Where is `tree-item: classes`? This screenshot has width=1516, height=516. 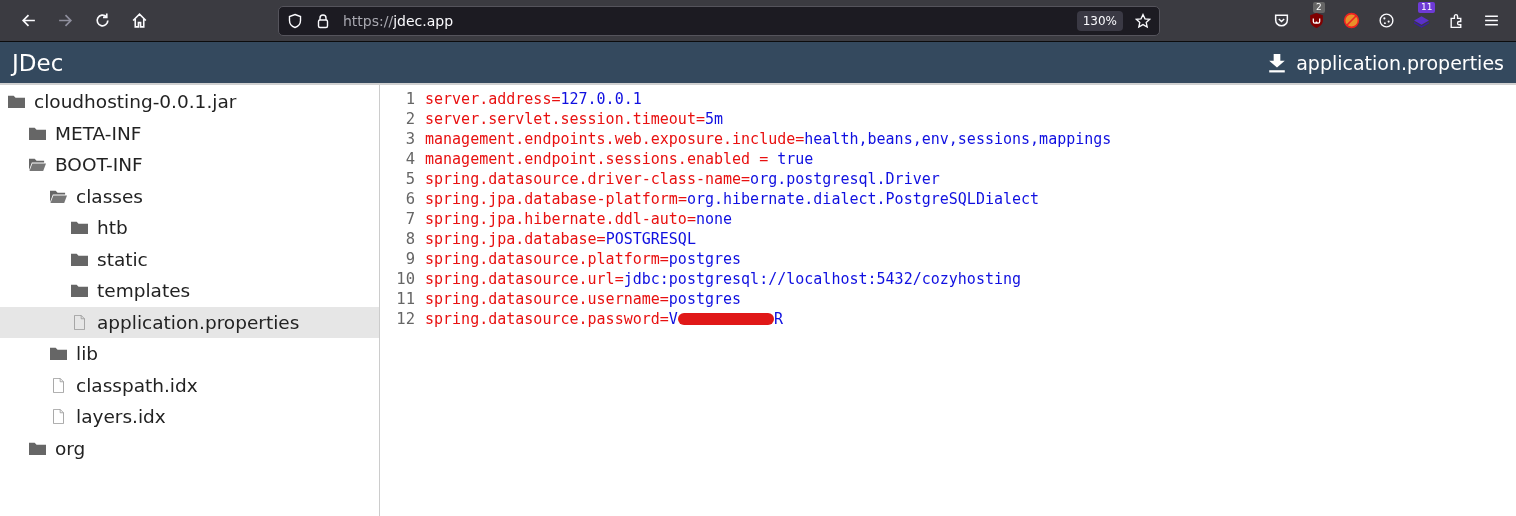 tree-item: classes is located at coordinates (189, 196).